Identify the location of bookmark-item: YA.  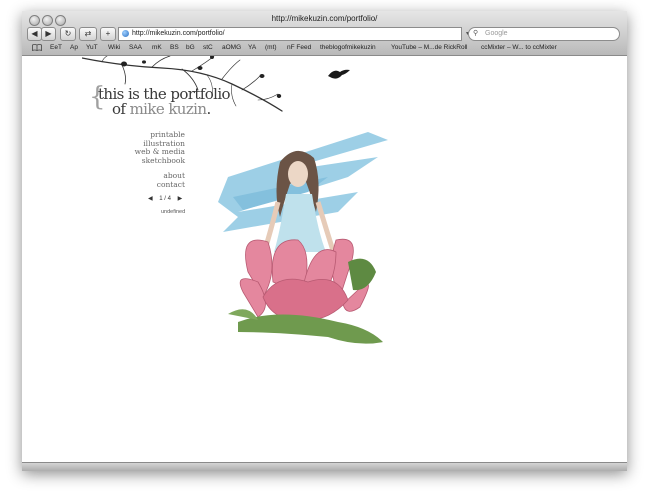
(252, 47).